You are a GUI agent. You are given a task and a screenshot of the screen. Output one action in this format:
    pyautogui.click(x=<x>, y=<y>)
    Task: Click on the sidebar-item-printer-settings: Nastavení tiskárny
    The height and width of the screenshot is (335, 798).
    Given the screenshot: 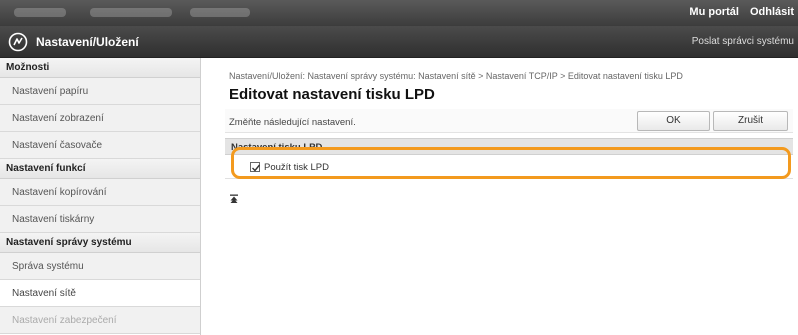 What is the action you would take?
    pyautogui.click(x=100, y=219)
    